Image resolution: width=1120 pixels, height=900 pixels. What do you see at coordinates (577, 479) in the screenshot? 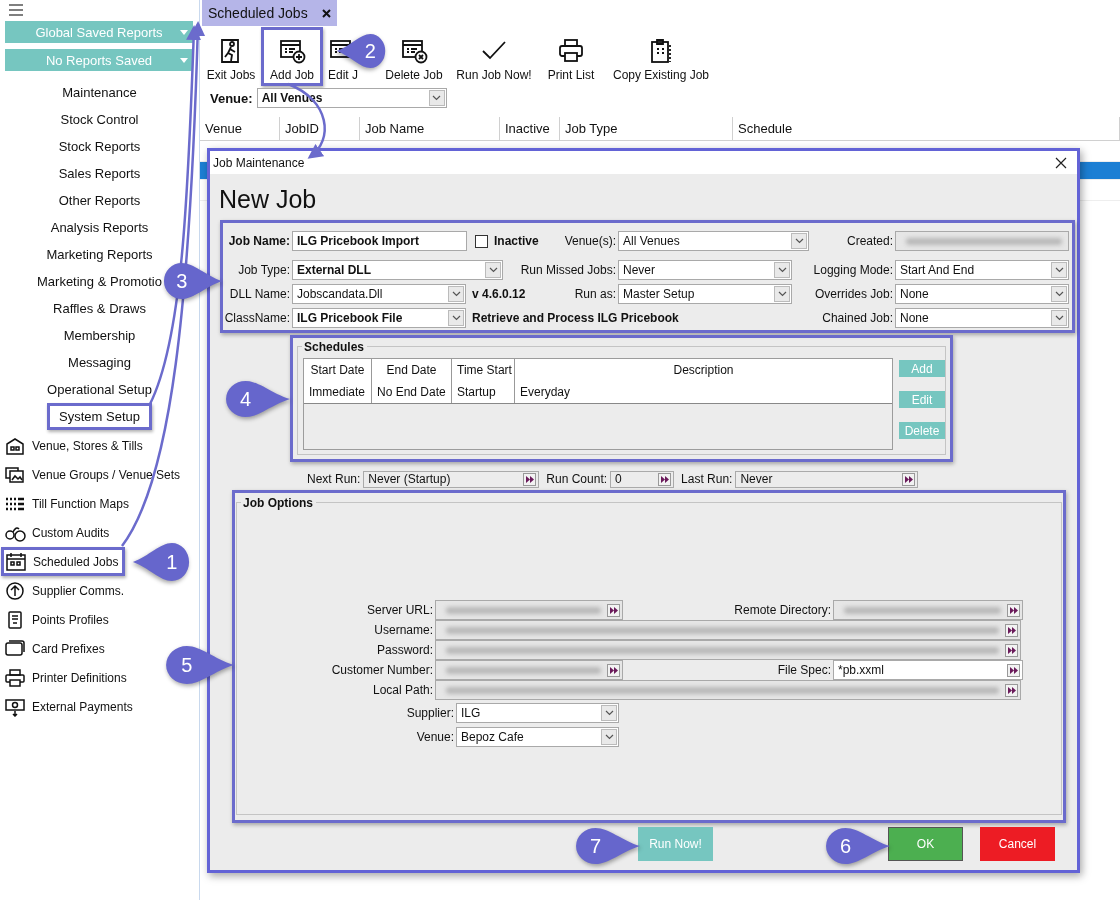
I see `field-label: Run Count:` at bounding box center [577, 479].